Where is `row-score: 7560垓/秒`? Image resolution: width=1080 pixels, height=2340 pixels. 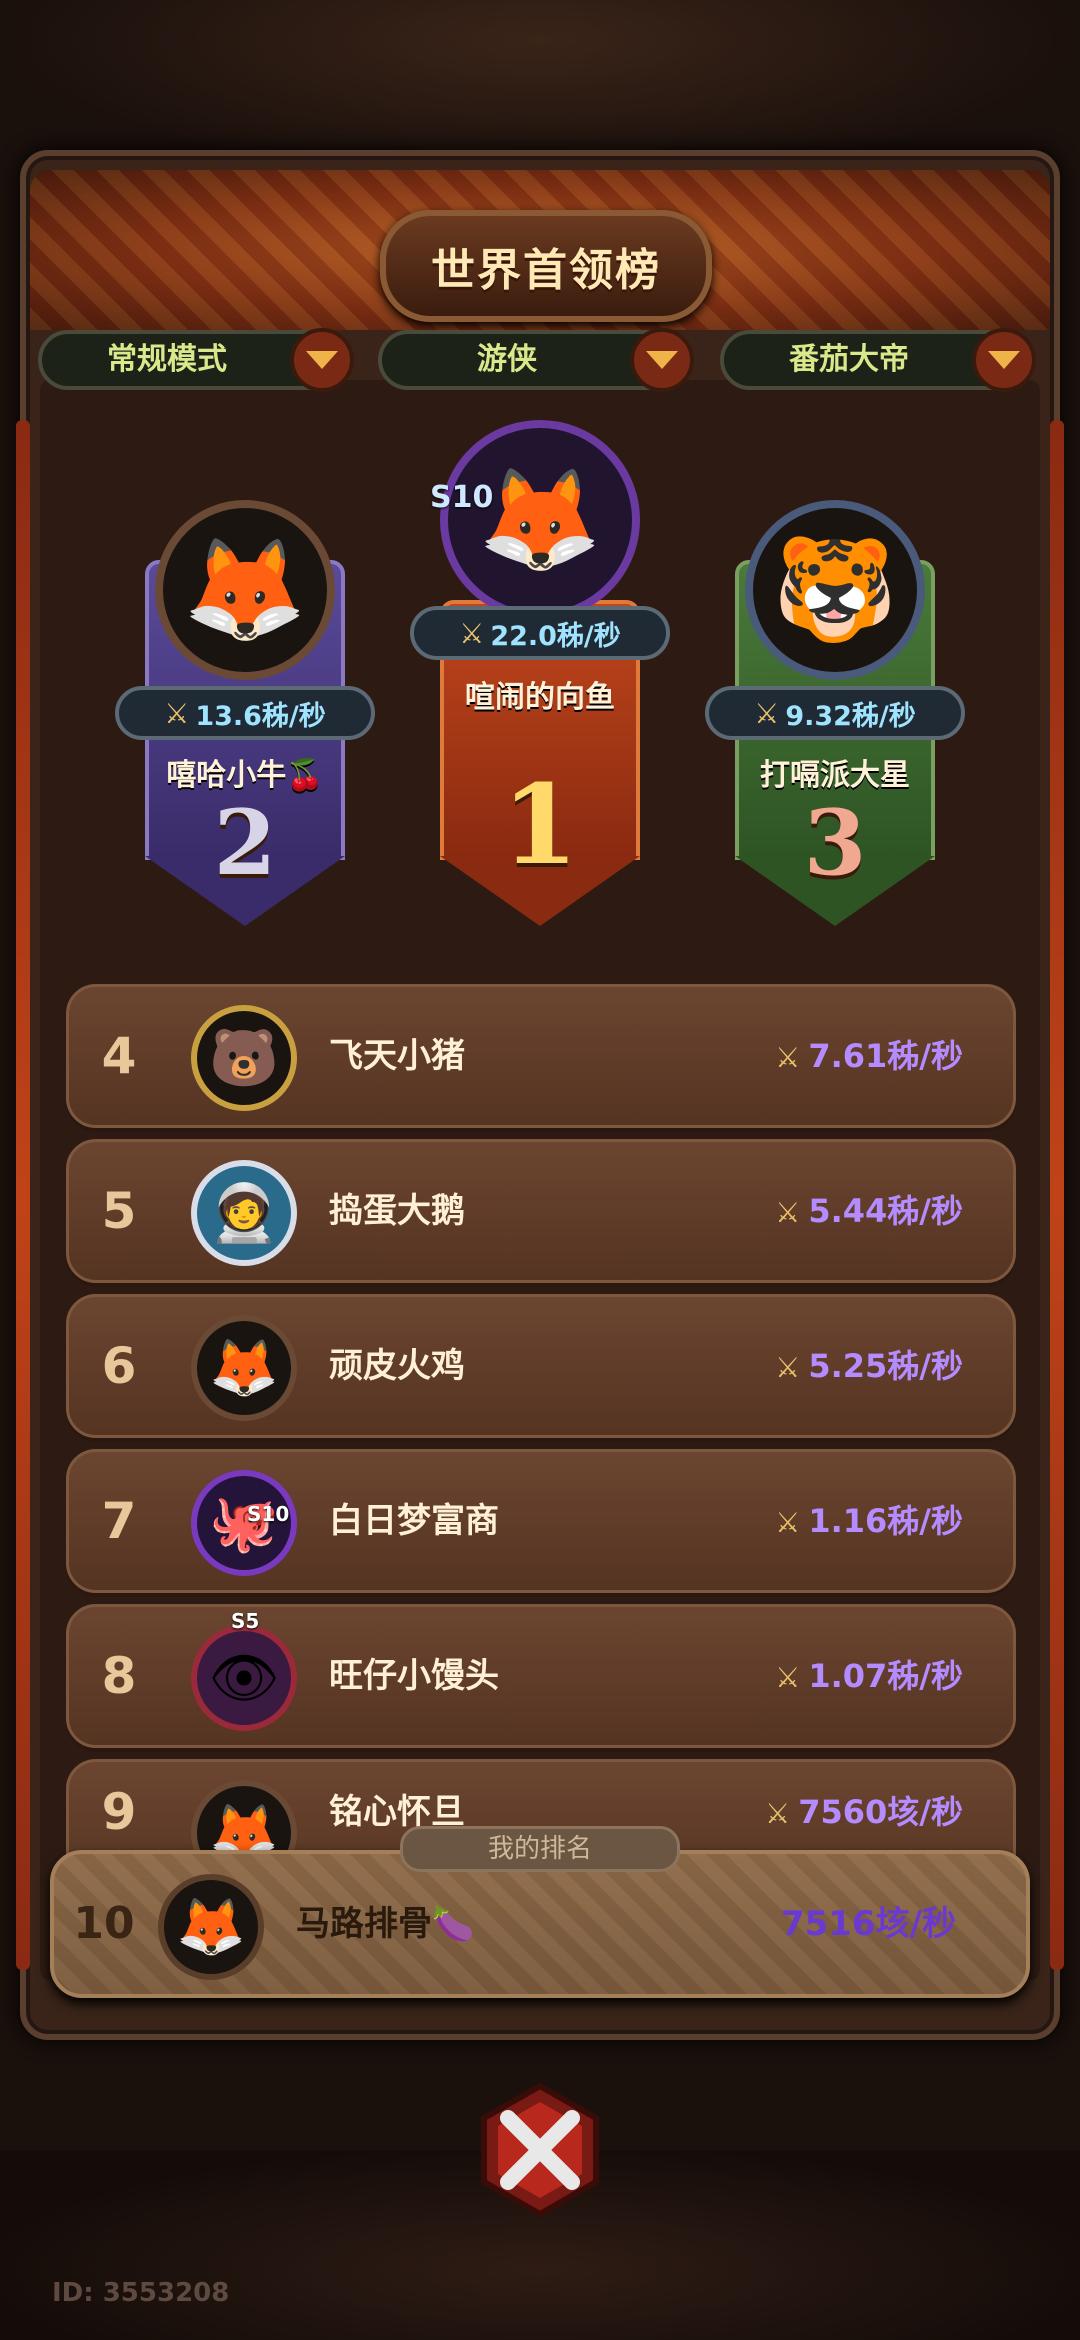 row-score: 7560垓/秒 is located at coordinates (880, 1812).